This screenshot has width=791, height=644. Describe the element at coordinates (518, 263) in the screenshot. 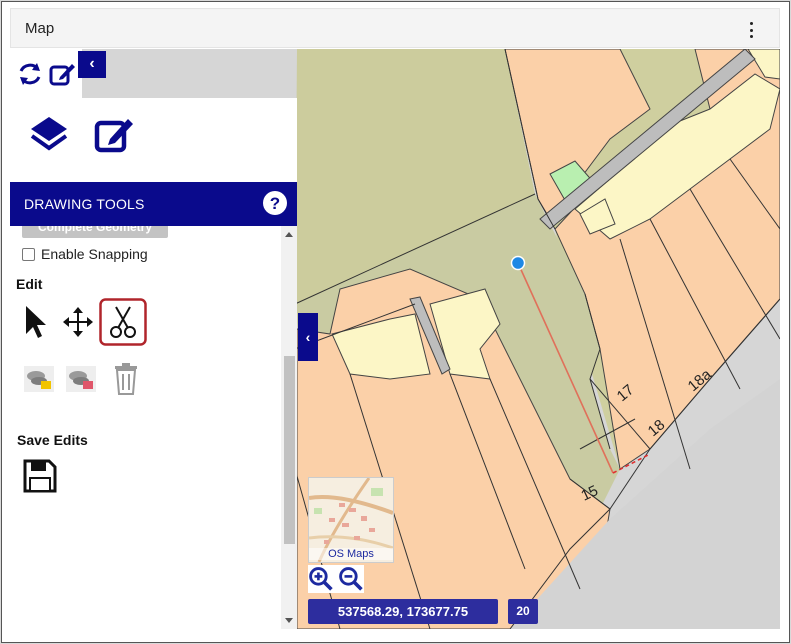

I see `sketch-vertex` at that location.